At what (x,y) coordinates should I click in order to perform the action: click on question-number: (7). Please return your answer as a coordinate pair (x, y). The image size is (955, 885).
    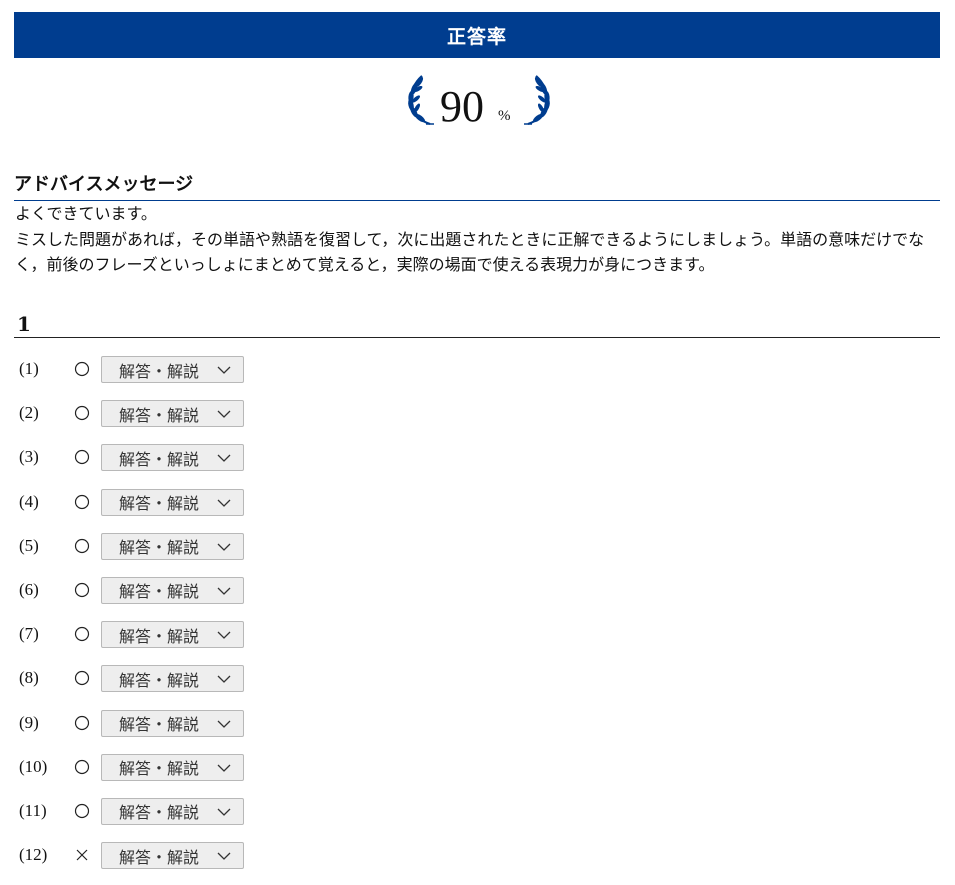
    Looking at the image, I should click on (29, 634).